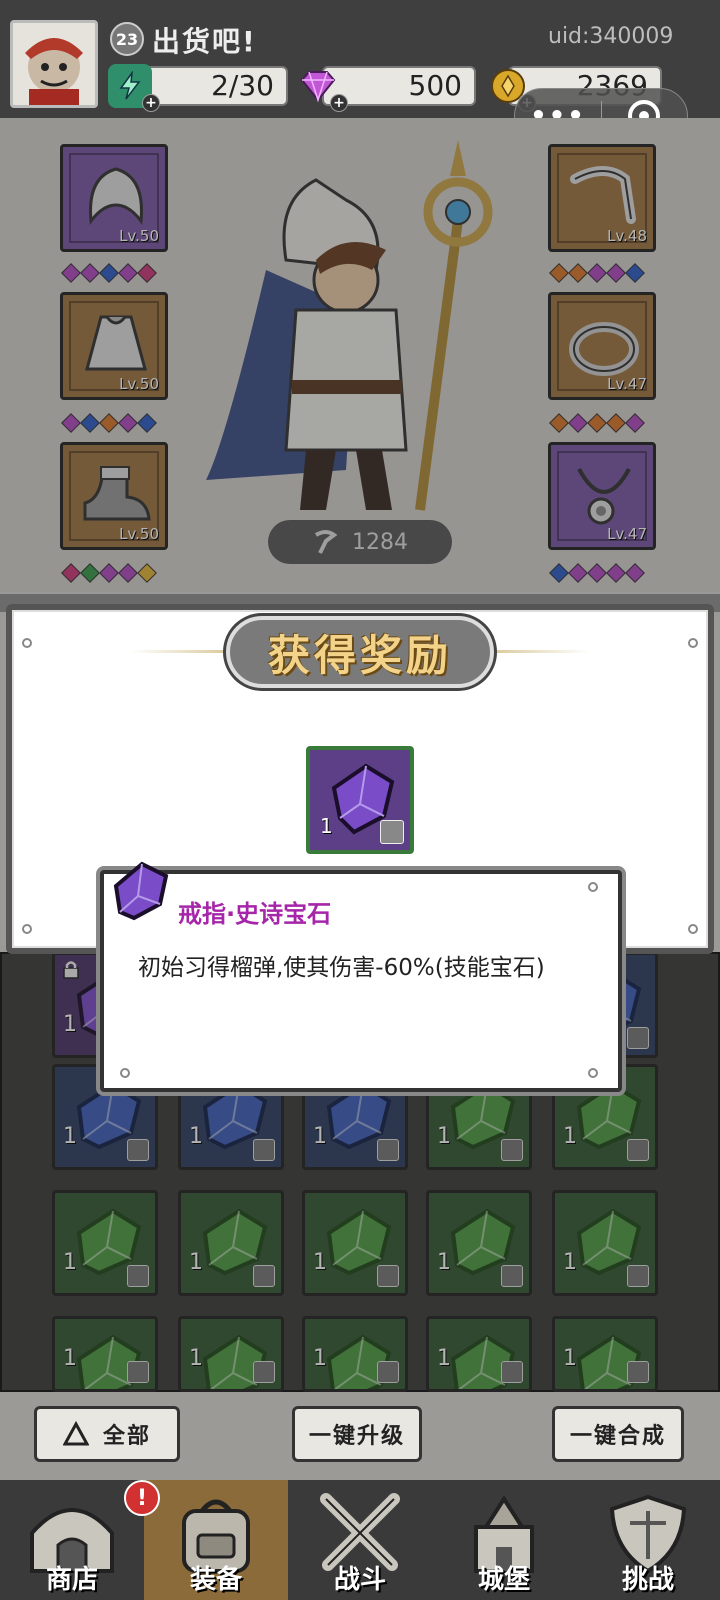  Describe the element at coordinates (72, 1540) in the screenshot. I see `nav-tab-shop: 商店` at that location.